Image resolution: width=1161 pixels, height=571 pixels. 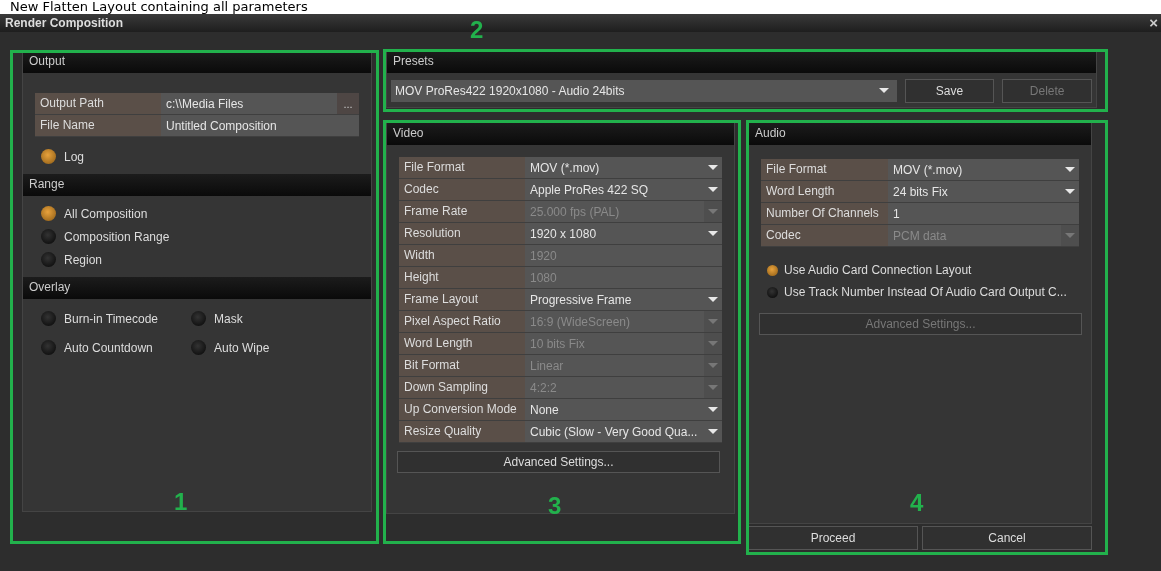 I want to click on panel-header: Overlay, so click(x=197, y=288).